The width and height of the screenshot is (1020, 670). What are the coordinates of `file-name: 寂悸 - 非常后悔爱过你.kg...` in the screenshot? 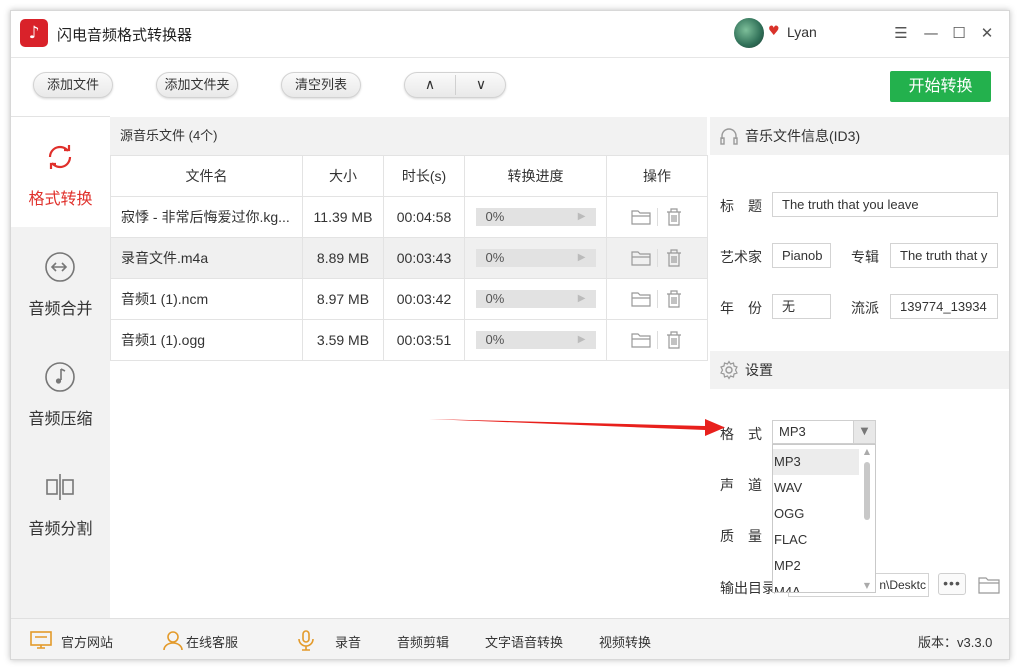 It's located at (206, 217).